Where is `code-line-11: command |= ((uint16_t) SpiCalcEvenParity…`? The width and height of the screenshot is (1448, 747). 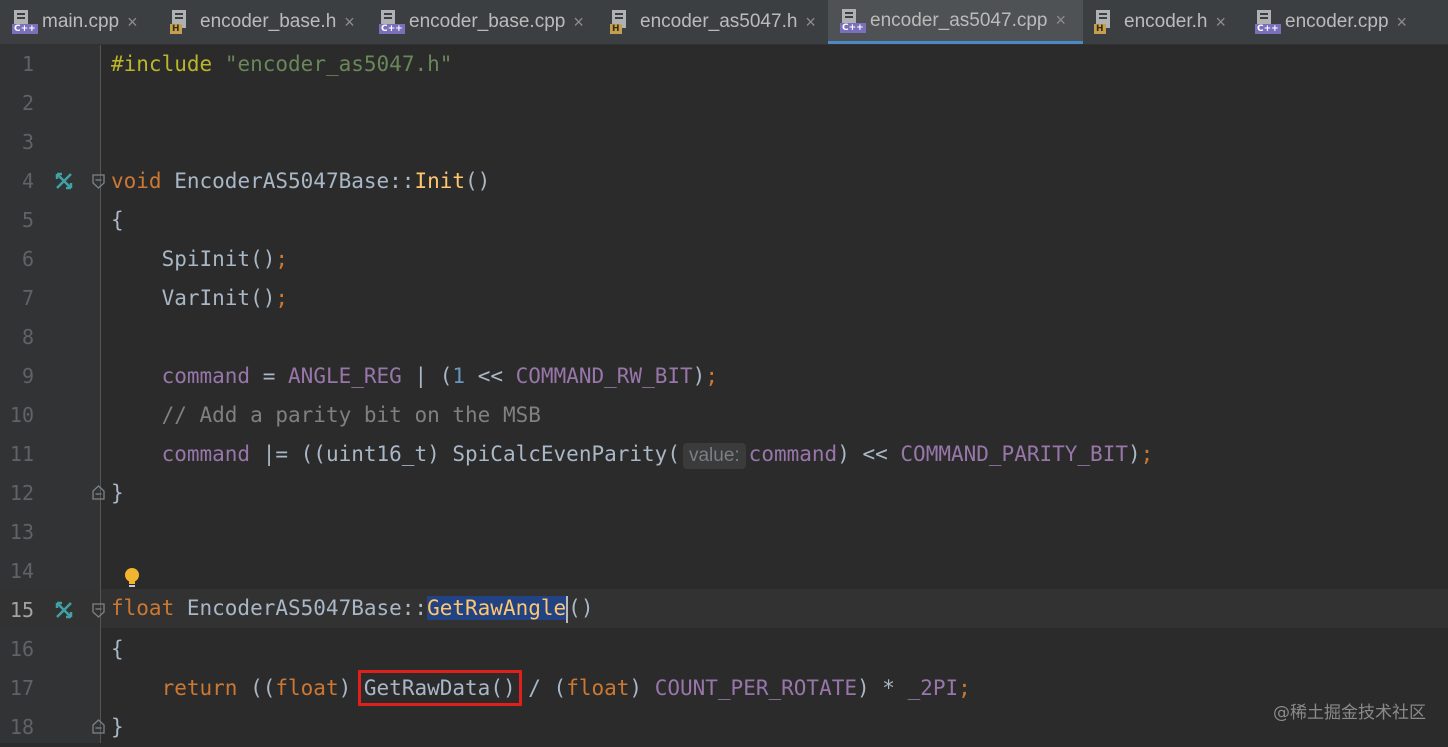
code-line-11: command |= ((uint16_t) SpiCalcEvenParity… is located at coordinates (632, 454).